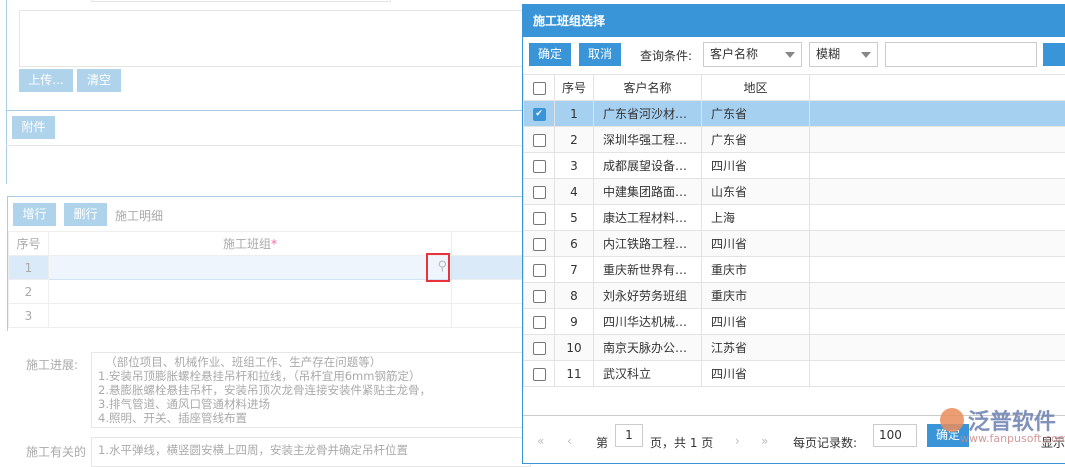  I want to click on table-row: ✔ 1 广东省河沙材… 广东省, so click(794, 114).